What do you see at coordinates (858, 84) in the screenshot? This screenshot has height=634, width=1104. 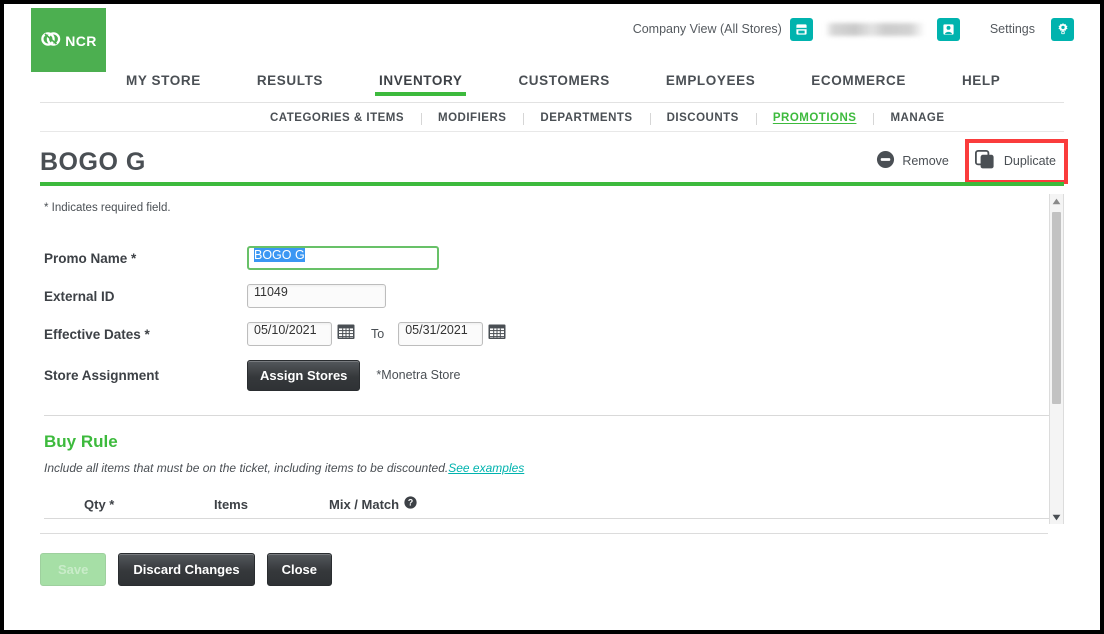 I see `nav-ecommerce: ECOMMERCE` at bounding box center [858, 84].